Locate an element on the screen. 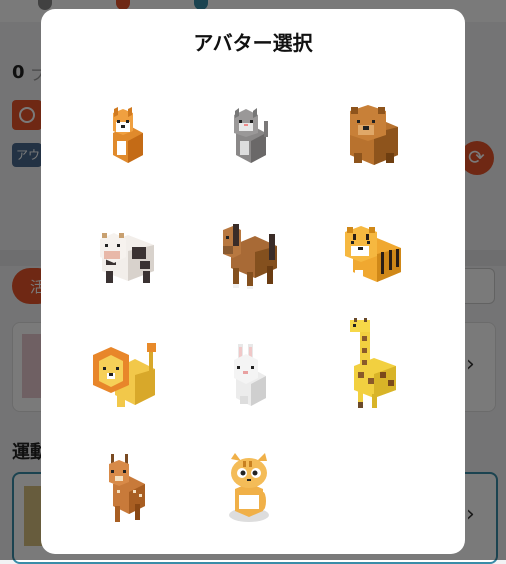 This screenshot has width=506, height=564. shiba-dog-icon is located at coordinates (128, 135).